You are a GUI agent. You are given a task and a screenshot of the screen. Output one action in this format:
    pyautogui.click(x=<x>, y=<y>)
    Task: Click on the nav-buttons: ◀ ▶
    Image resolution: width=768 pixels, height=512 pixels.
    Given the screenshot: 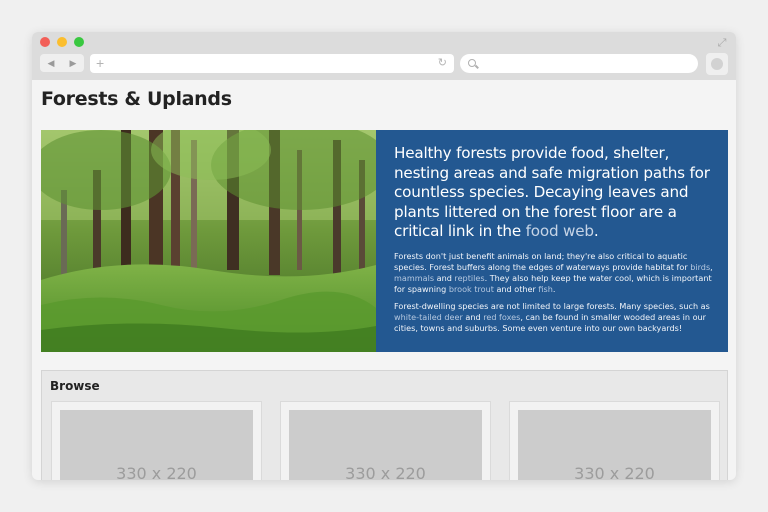 What is the action you would take?
    pyautogui.click(x=62, y=63)
    